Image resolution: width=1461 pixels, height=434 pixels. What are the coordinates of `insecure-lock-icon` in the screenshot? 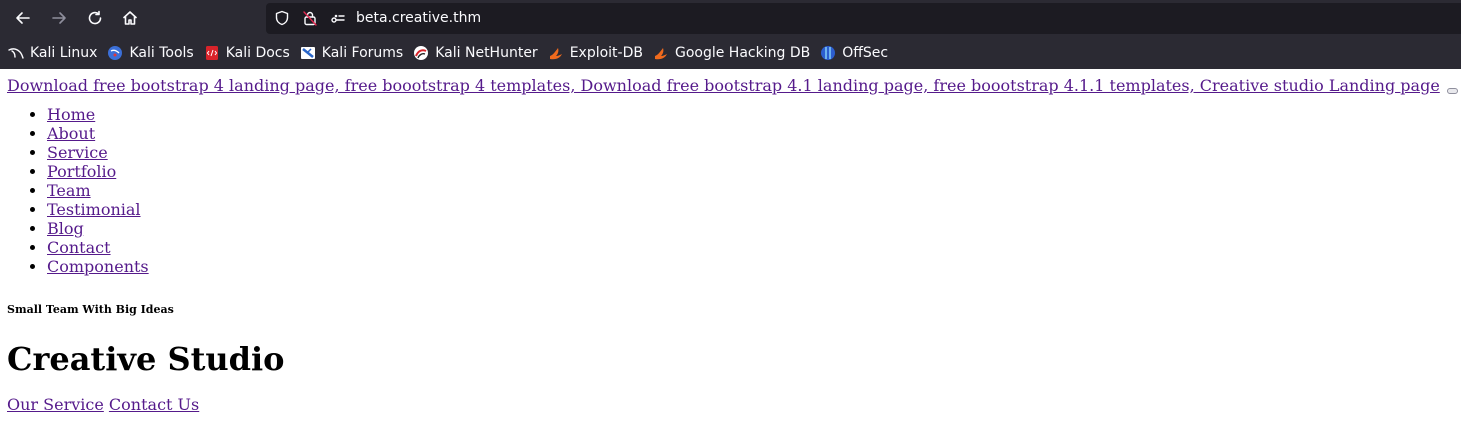 It's located at (310, 18).